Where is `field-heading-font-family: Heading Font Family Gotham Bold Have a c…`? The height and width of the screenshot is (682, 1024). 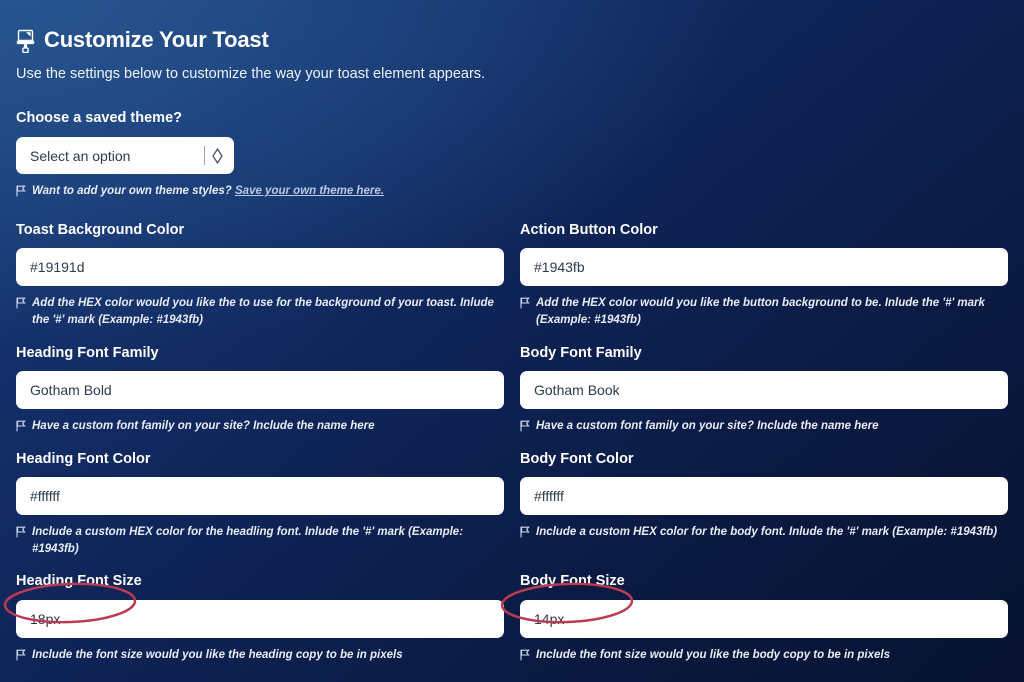 field-heading-font-family: Heading Font Family Gotham Bold Have a c… is located at coordinates (260, 390).